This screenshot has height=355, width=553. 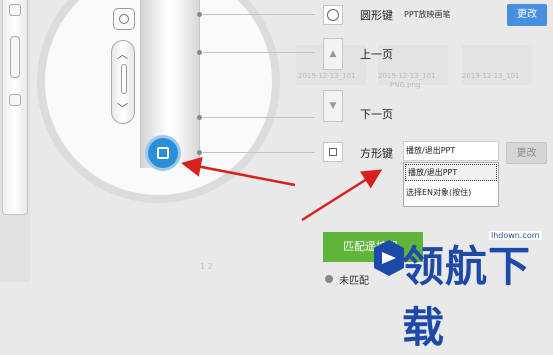 What do you see at coordinates (427, 14) in the screenshot?
I see `circle-key-function: PPT放映画笔` at bounding box center [427, 14].